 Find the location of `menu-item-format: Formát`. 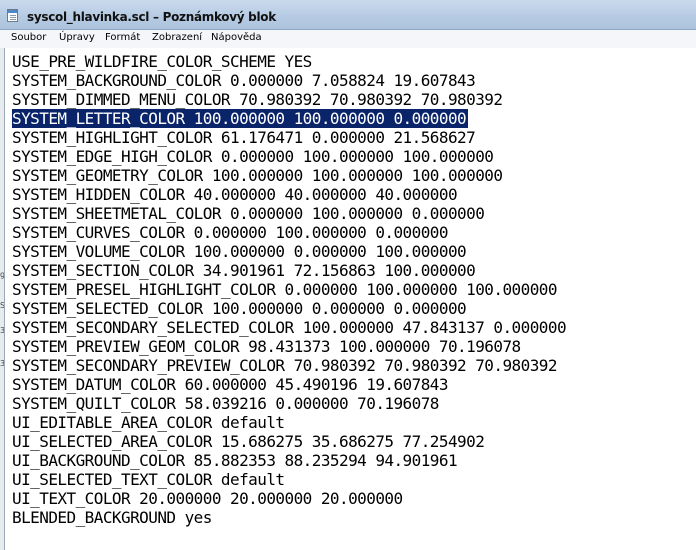

menu-item-format: Formát is located at coordinates (122, 37).